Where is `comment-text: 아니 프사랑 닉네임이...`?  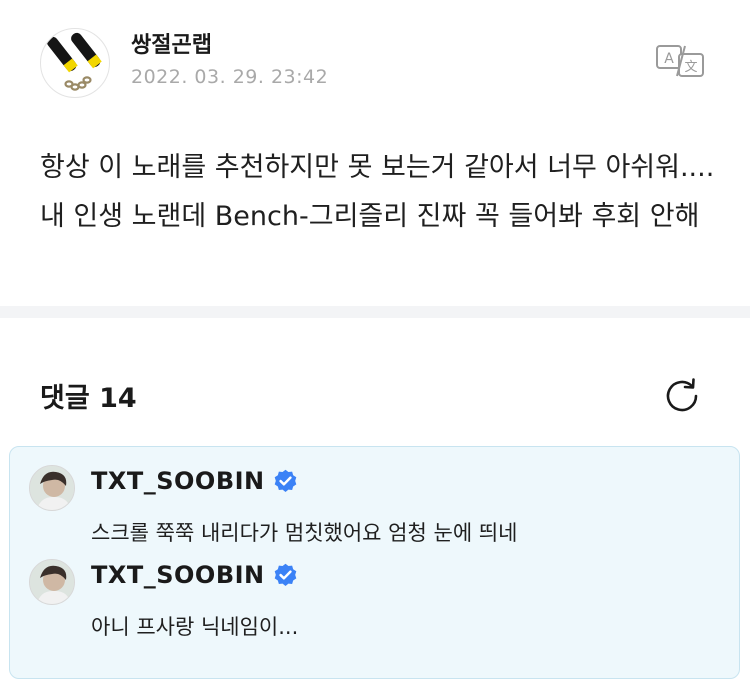
comment-text: 아니 프사랑 닉네임이... is located at coordinates (195, 627).